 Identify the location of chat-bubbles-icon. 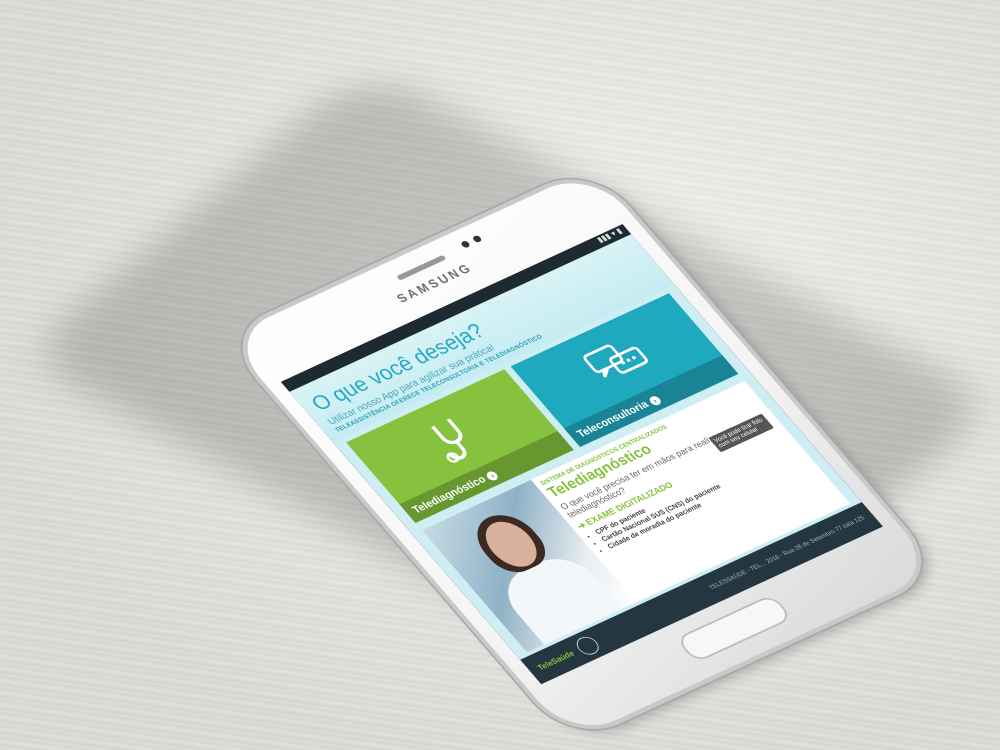
(615, 361).